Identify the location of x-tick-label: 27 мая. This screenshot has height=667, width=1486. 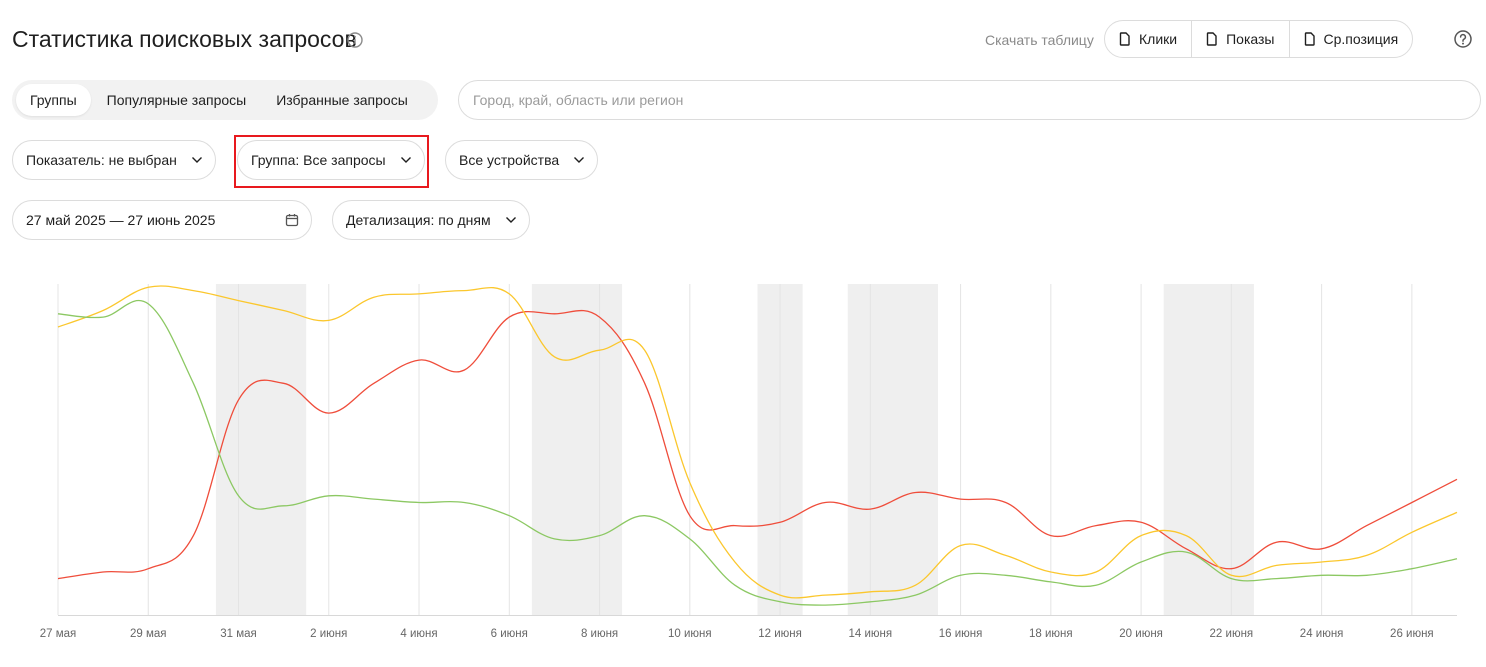
(58, 634).